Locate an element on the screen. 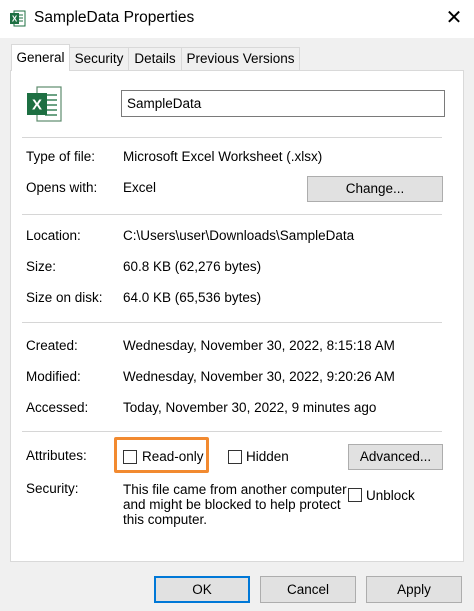 The height and width of the screenshot is (611, 474). file-name-input: SampleData is located at coordinates (283, 103).